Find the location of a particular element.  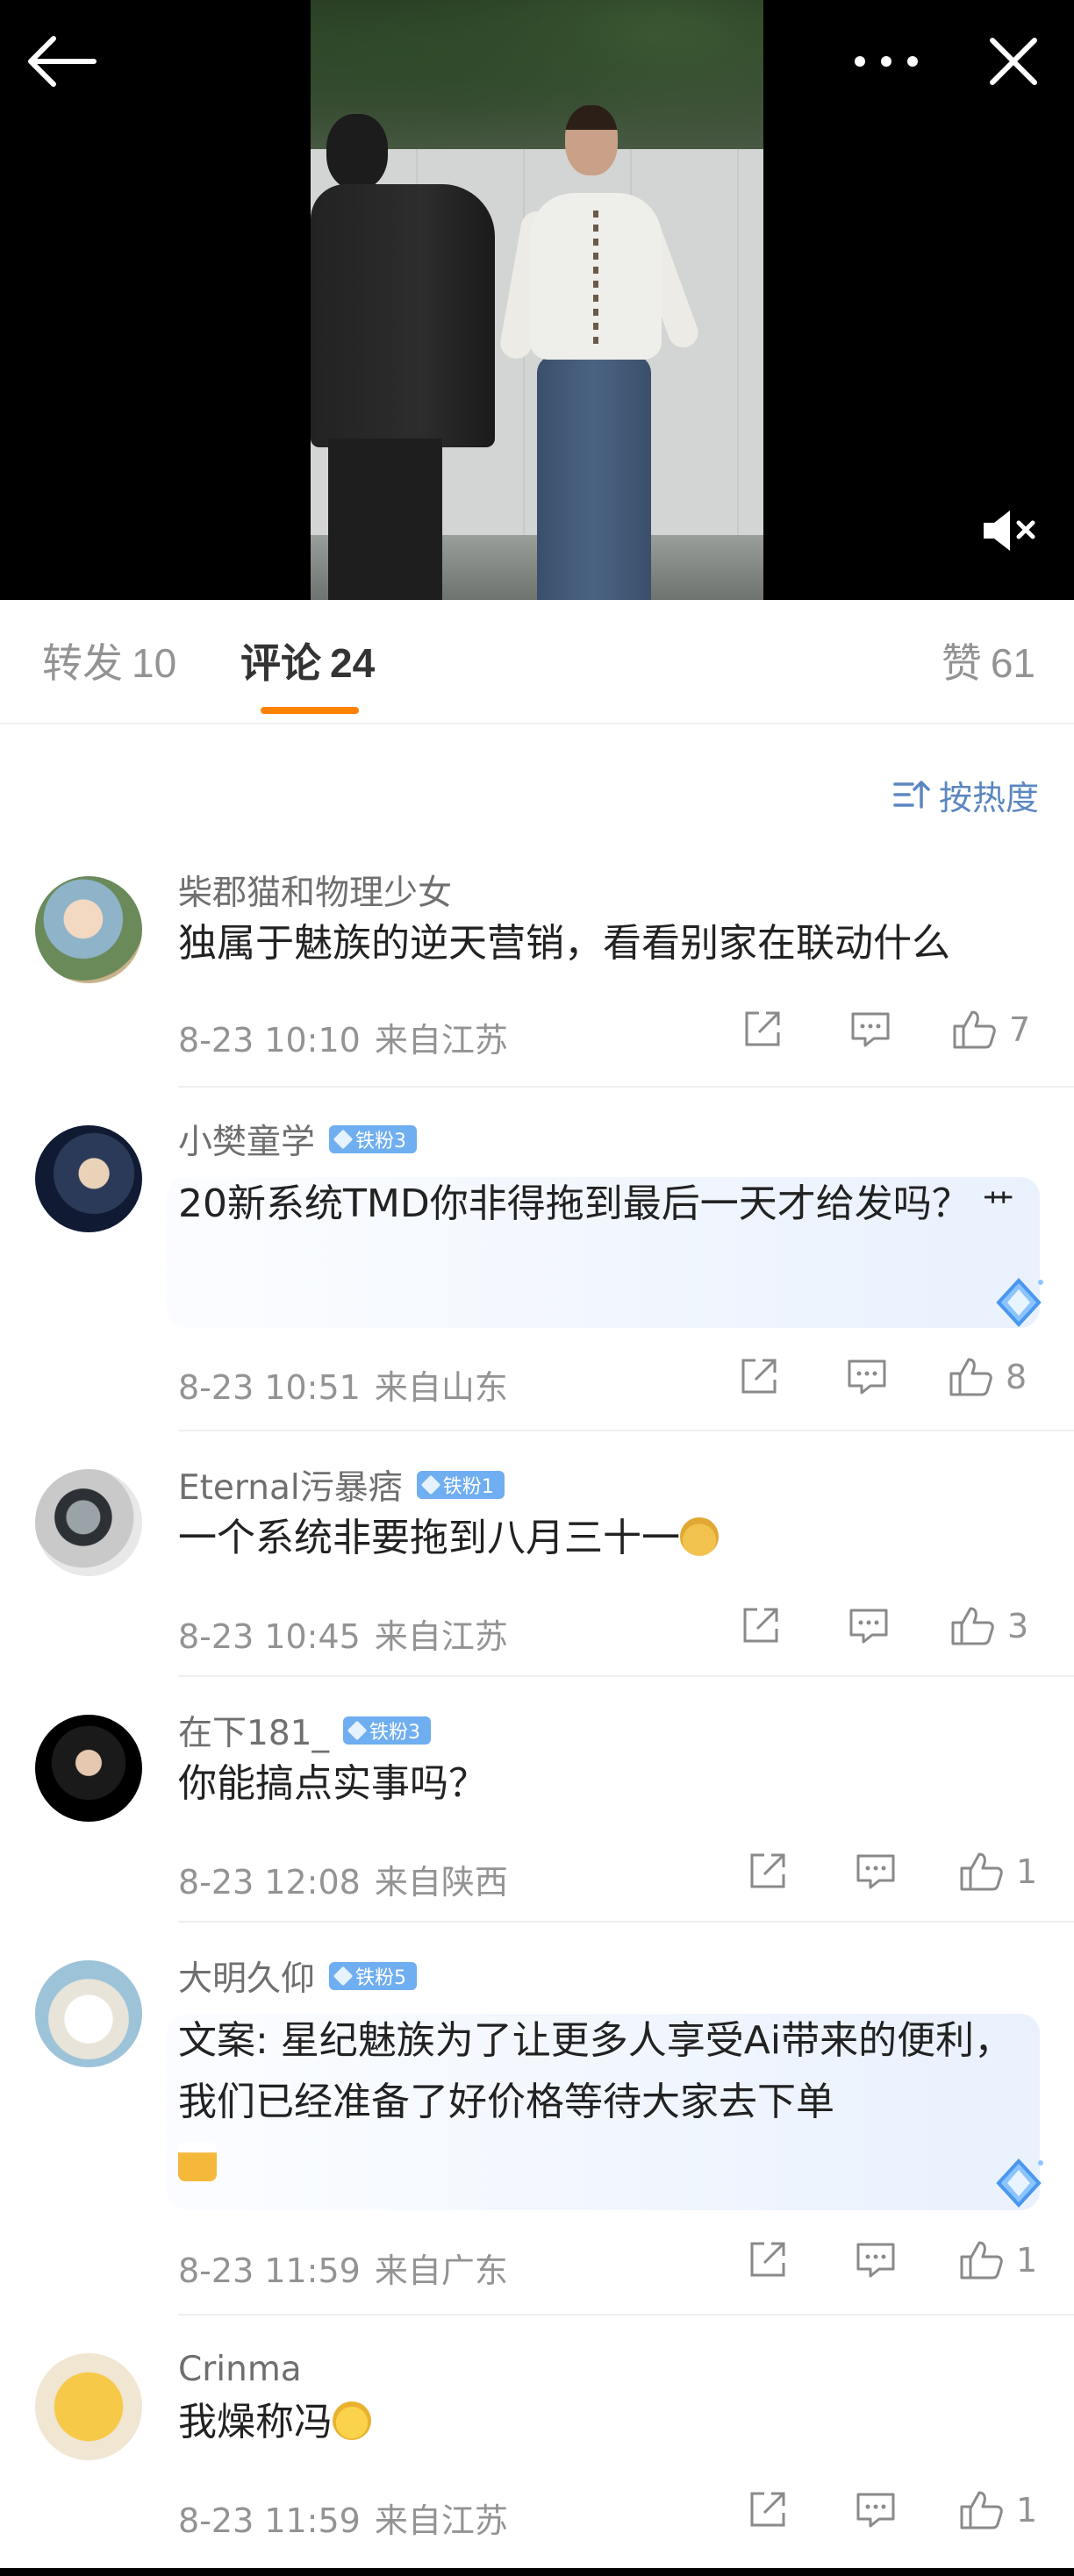

active-tab-indicator is located at coordinates (310, 711).